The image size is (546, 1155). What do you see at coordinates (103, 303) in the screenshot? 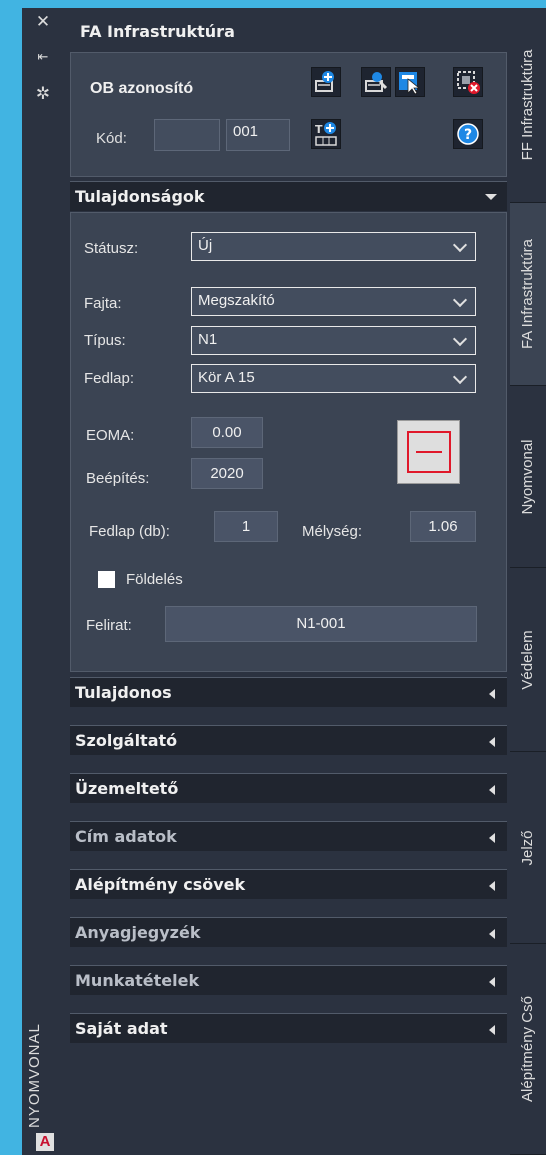
I see `fajta-label: Fajta:` at bounding box center [103, 303].